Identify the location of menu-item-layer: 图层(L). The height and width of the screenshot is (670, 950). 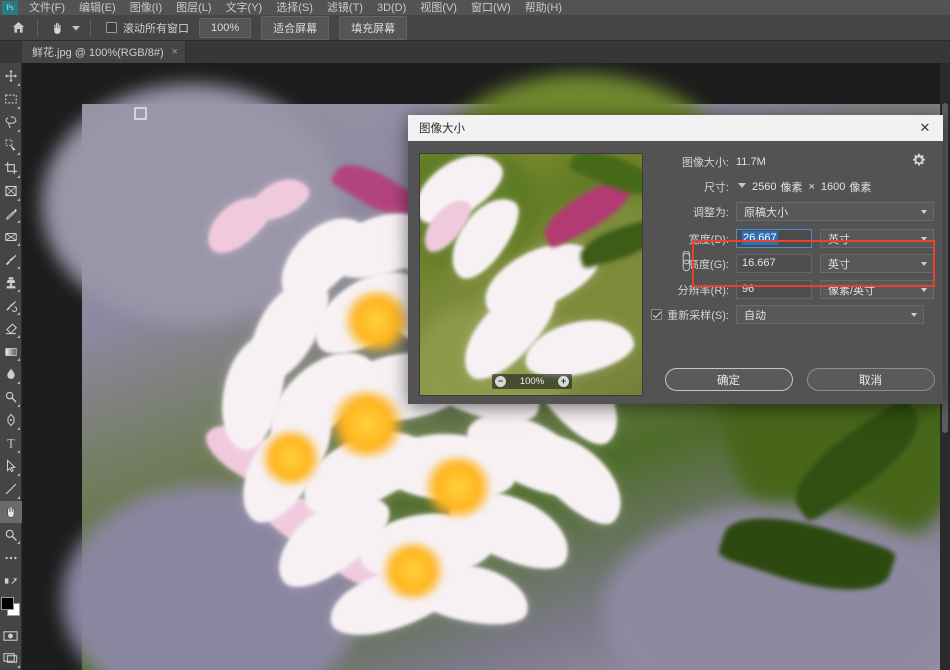
(193, 8).